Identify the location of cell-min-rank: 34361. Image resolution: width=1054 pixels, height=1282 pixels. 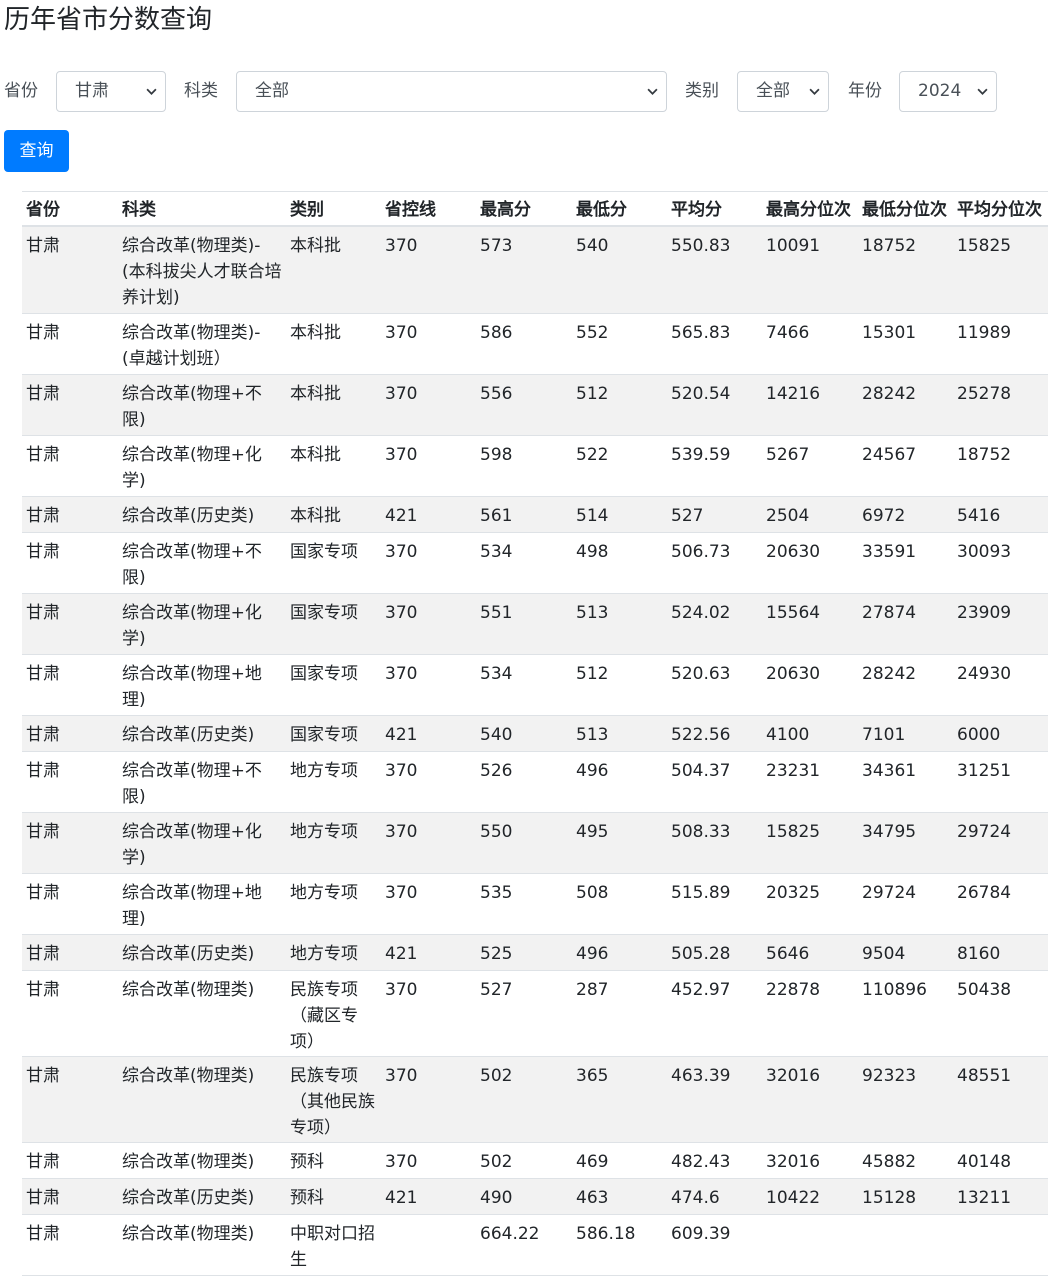
(889, 771).